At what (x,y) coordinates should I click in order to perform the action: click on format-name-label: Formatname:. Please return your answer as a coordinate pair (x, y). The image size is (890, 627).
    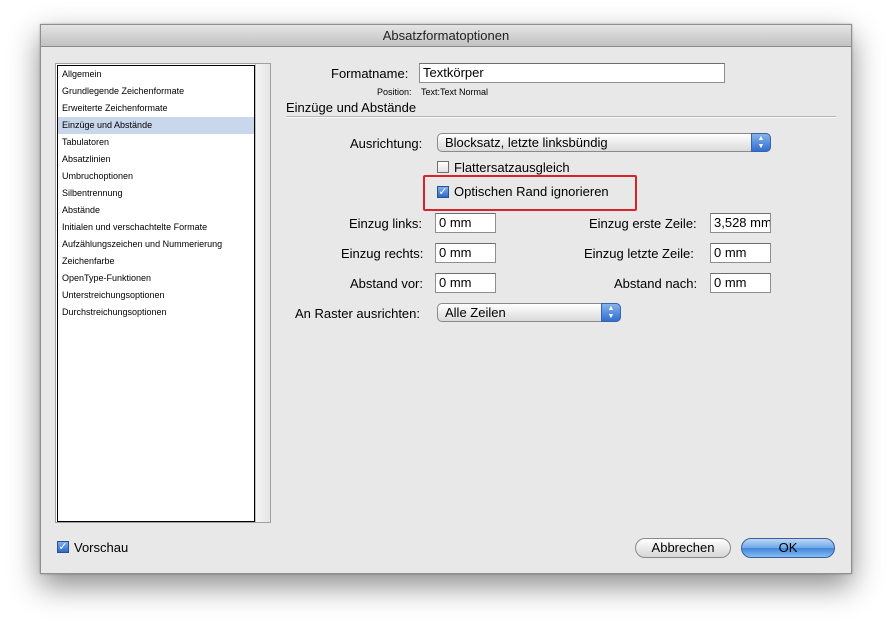
    Looking at the image, I should click on (370, 73).